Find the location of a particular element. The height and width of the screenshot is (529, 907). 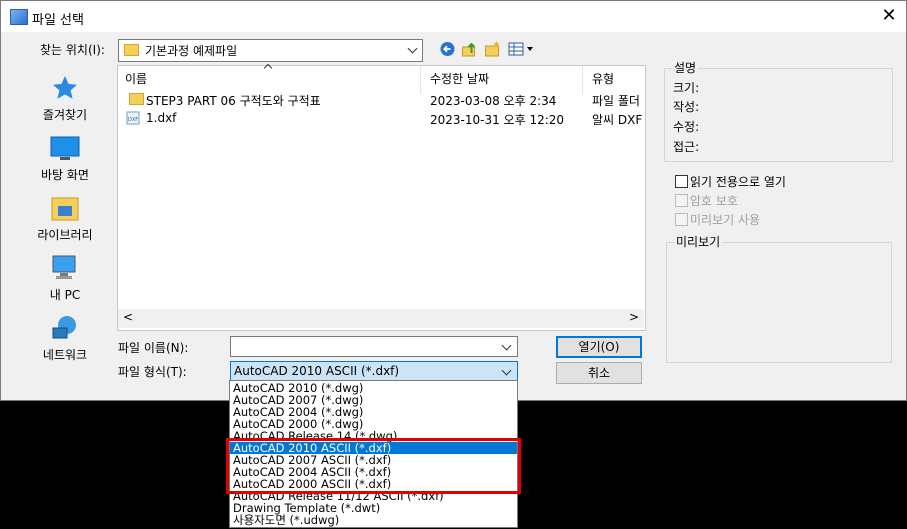

column-date: 수정한 날짜 is located at coordinates (459, 78).